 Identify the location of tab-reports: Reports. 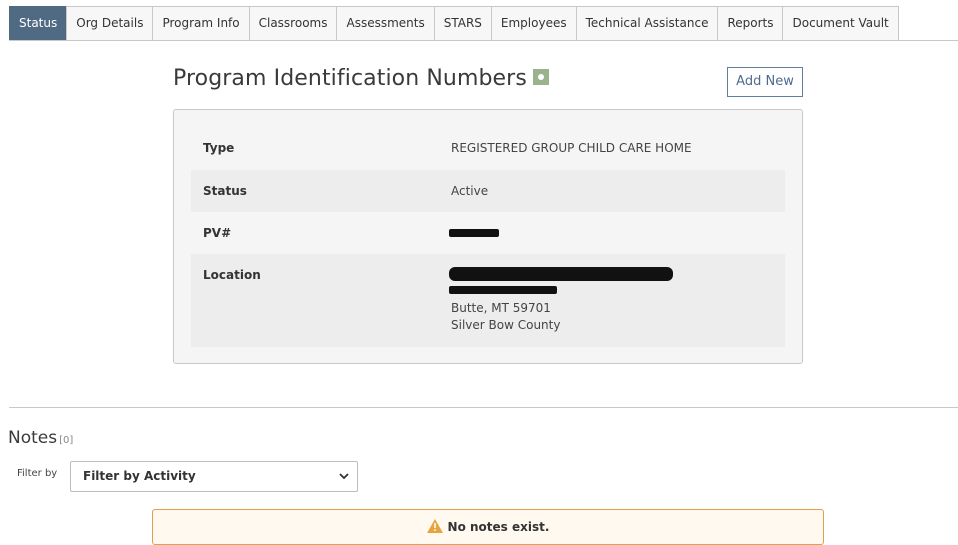
(750, 23).